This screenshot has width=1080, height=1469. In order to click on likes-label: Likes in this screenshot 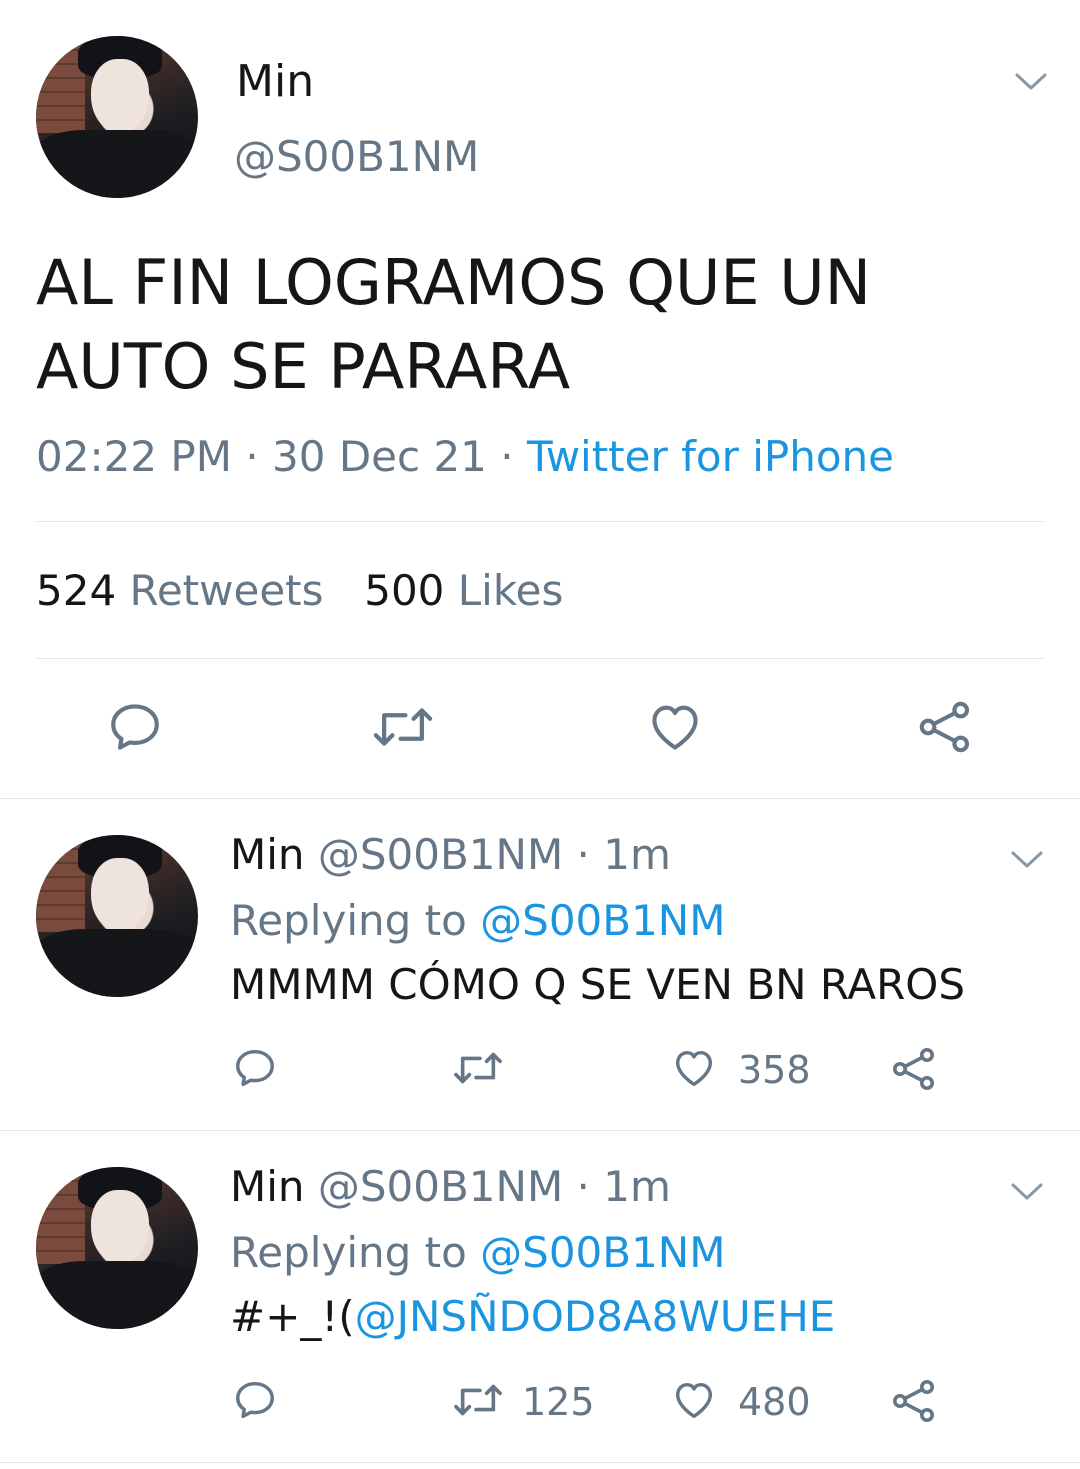, I will do `click(510, 590)`.